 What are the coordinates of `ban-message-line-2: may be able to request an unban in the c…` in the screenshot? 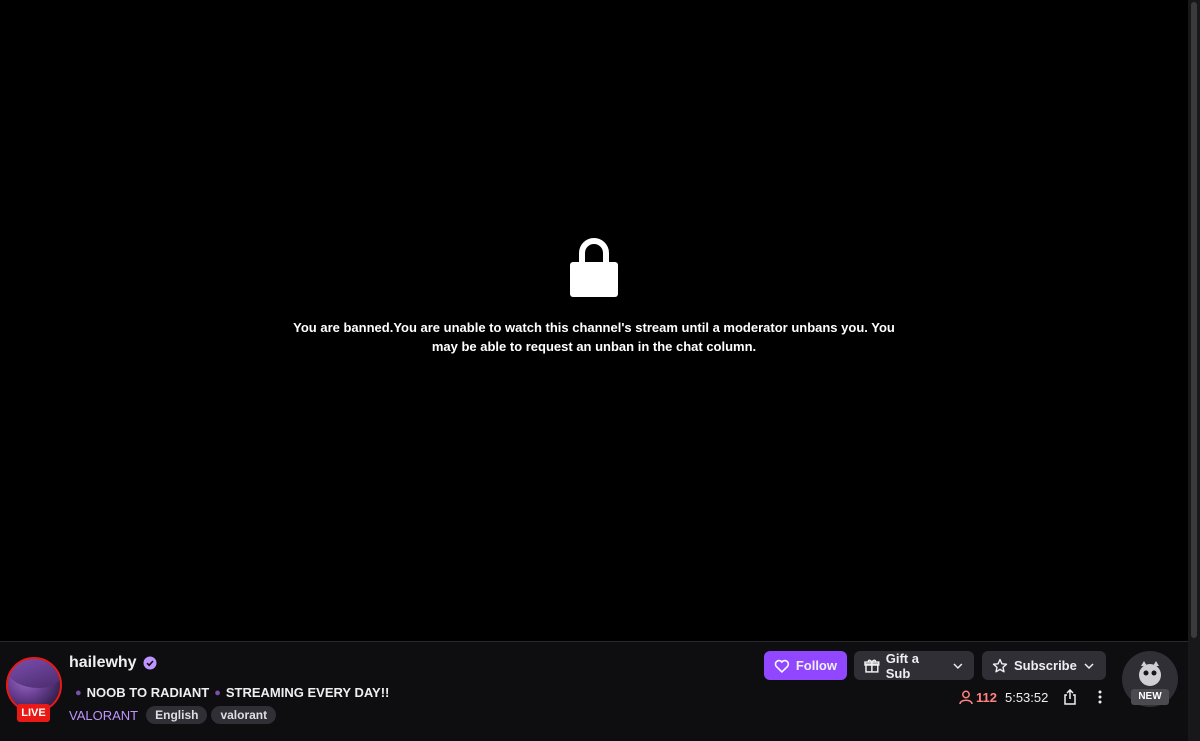 It's located at (594, 346).